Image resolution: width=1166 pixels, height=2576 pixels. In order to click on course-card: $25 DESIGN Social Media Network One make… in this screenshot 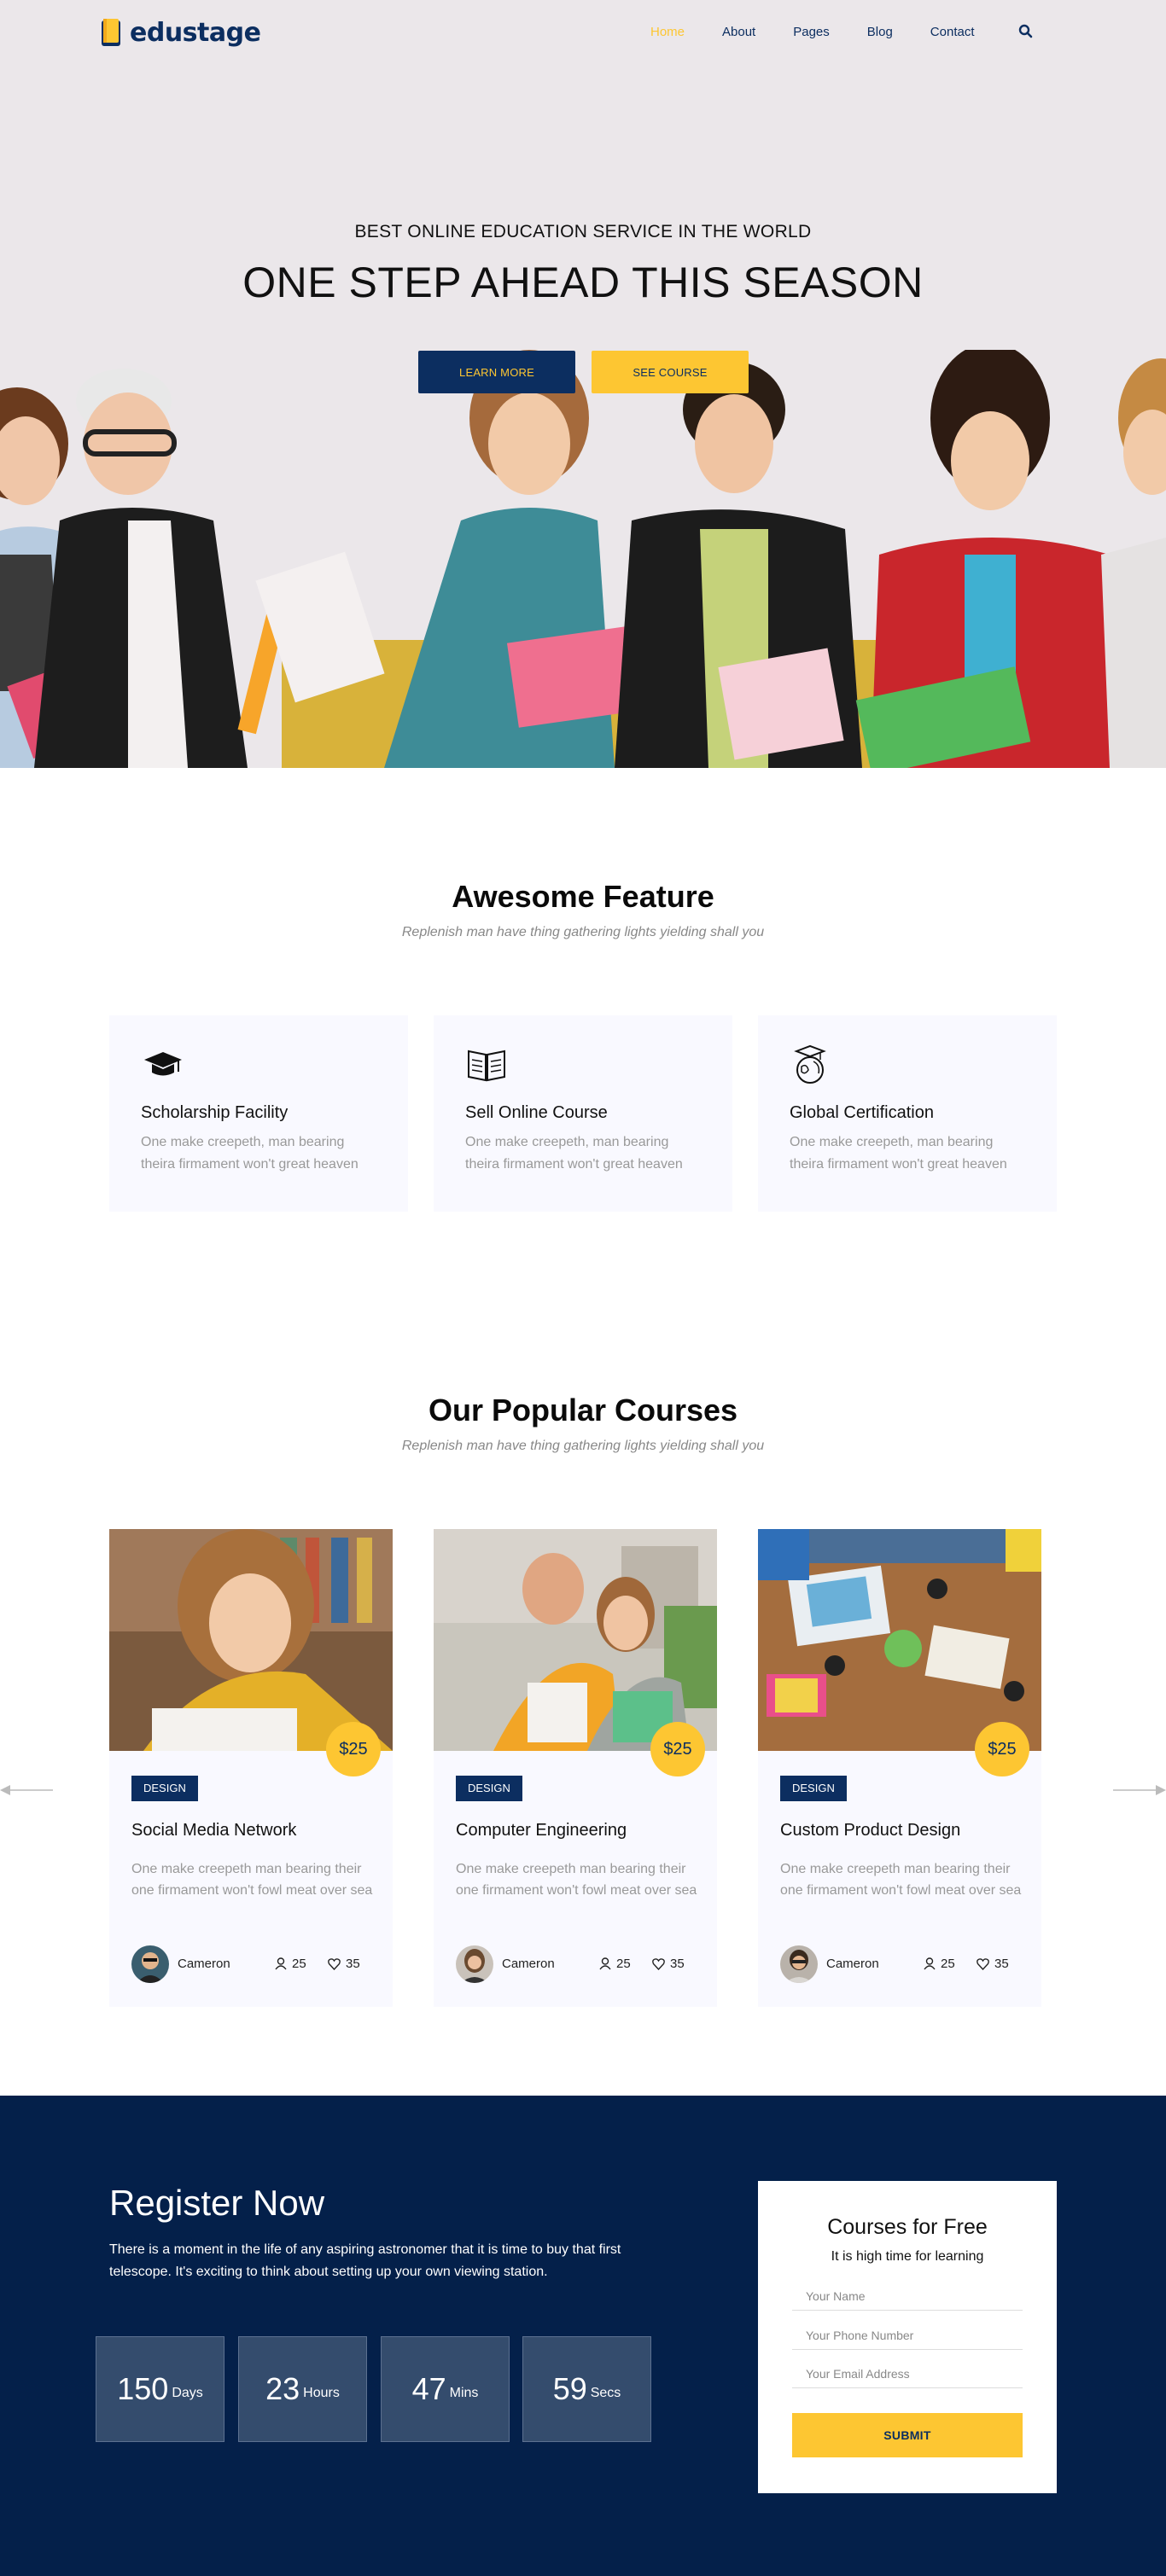, I will do `click(251, 1768)`.